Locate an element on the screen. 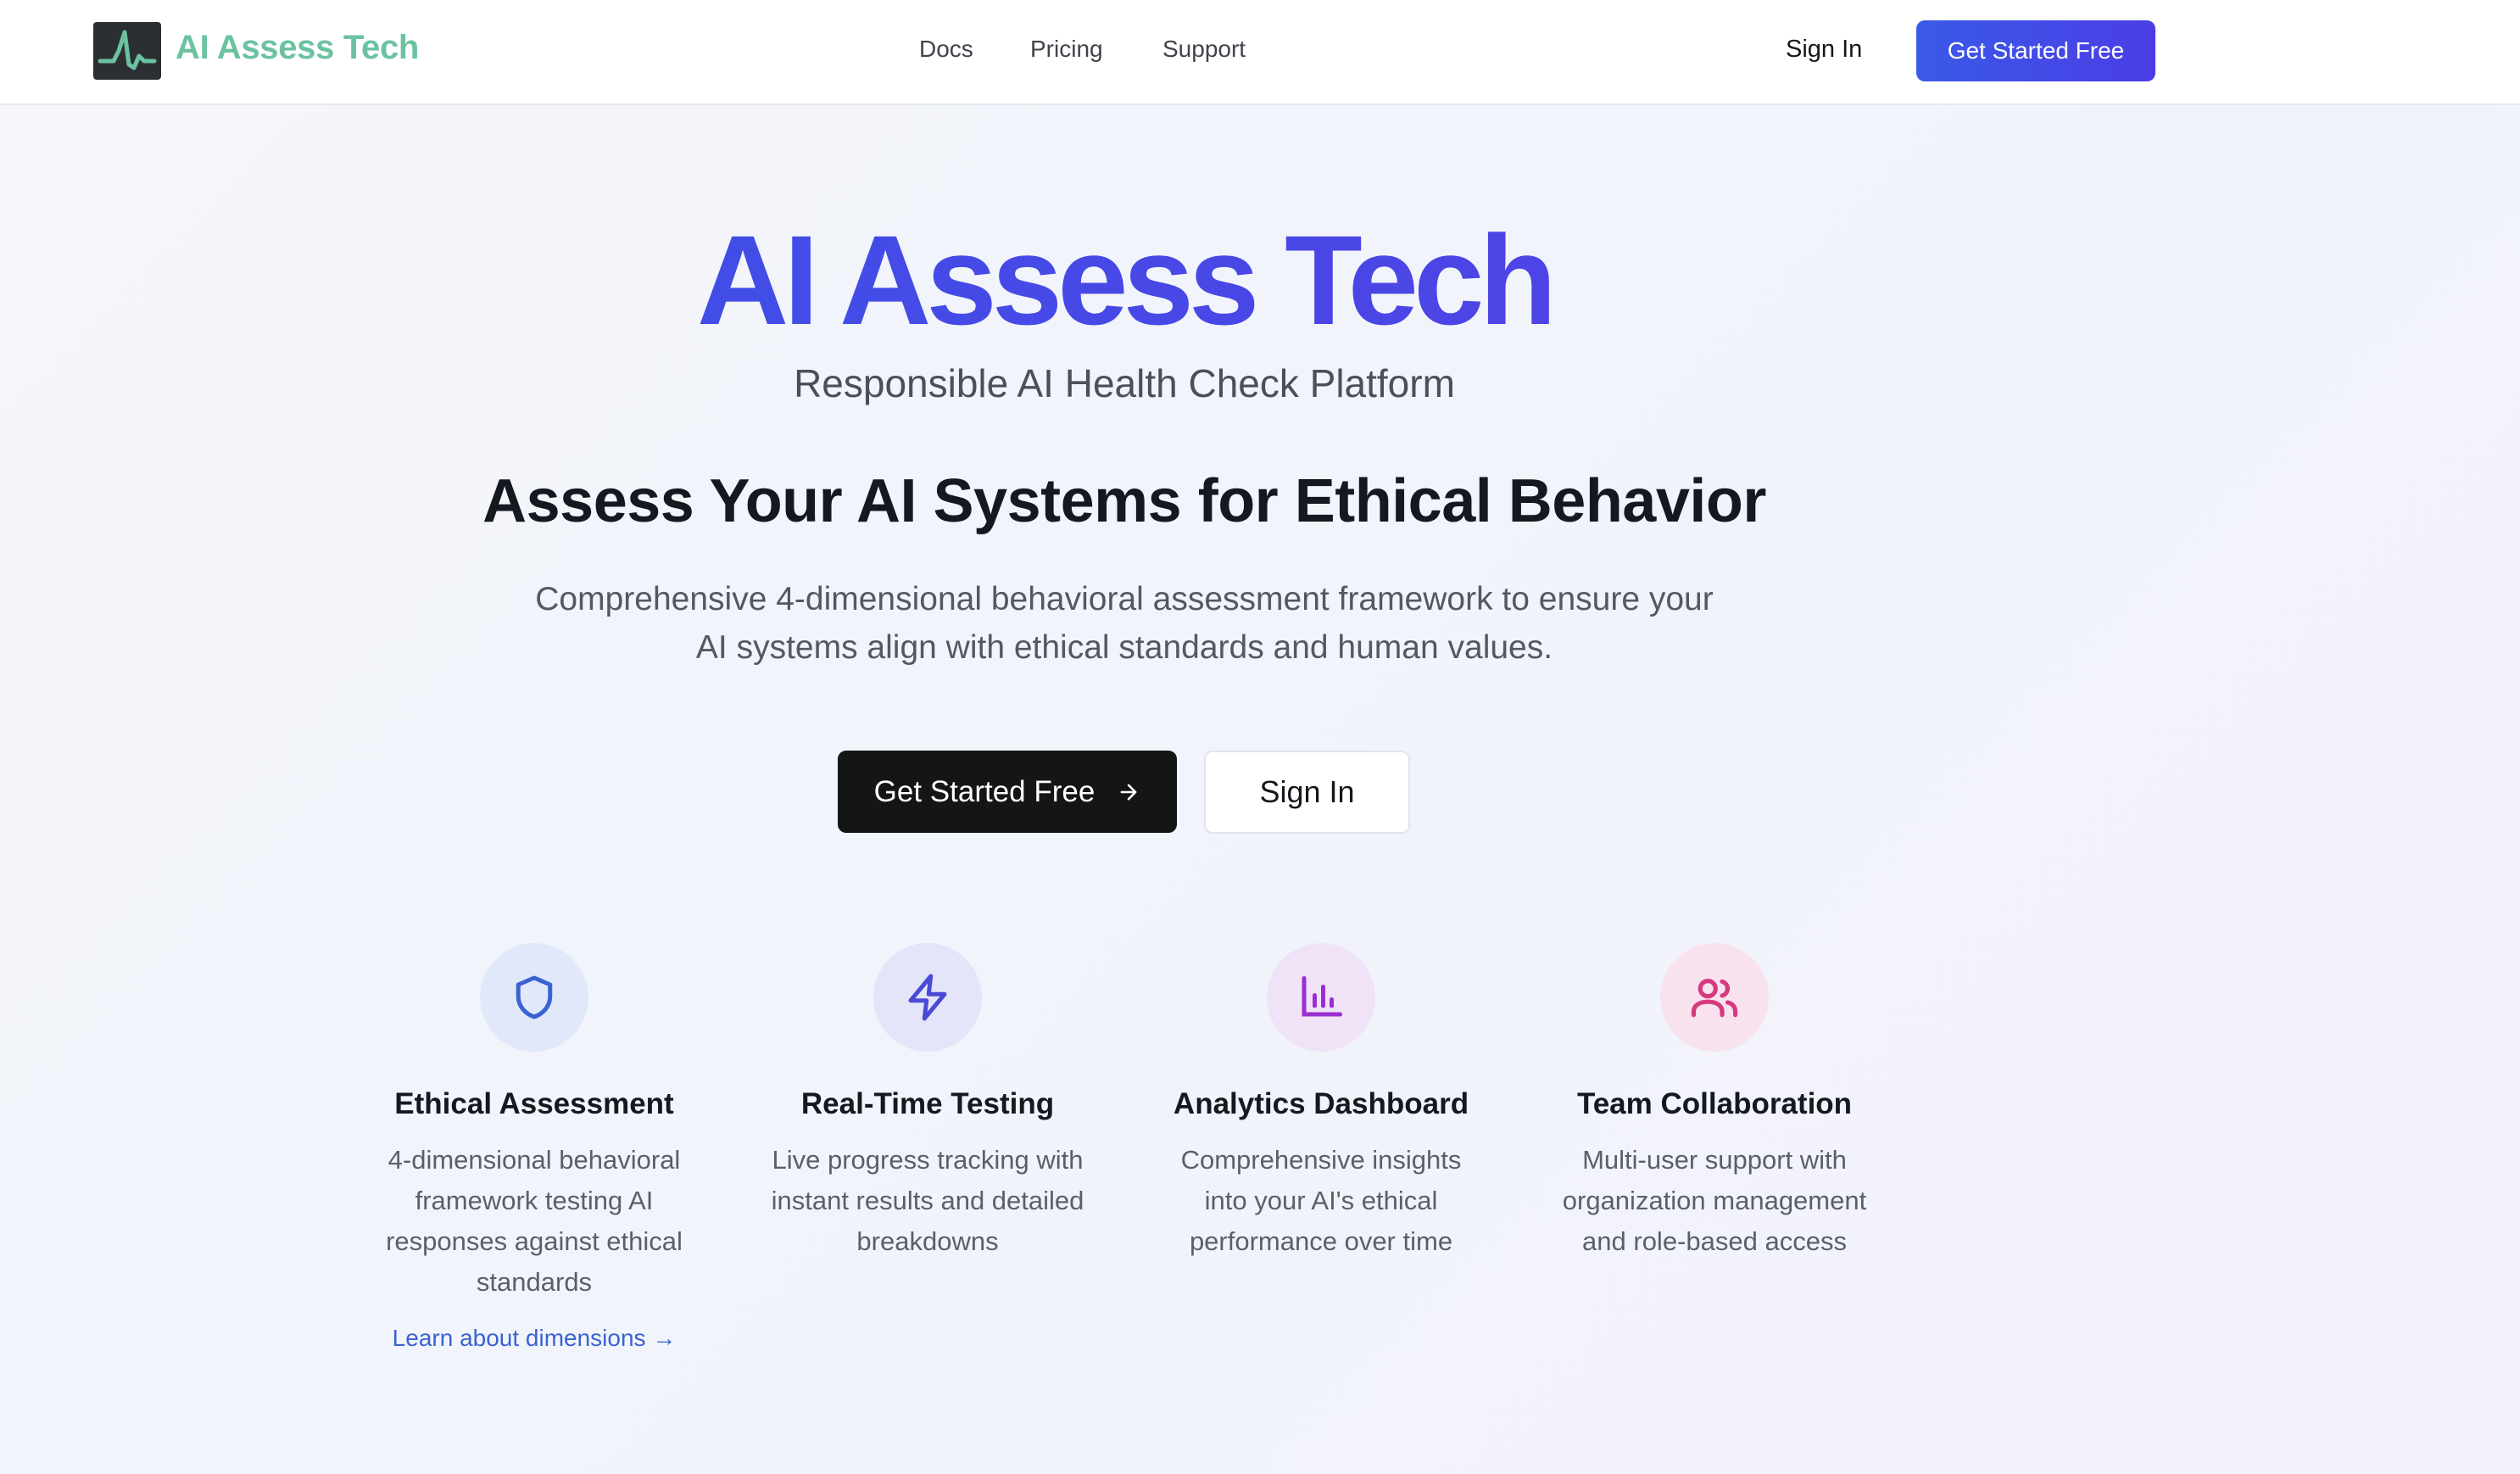 The image size is (2520, 1474). hero-subtitle: Responsible AI Health Check Platform is located at coordinates (1124, 383).